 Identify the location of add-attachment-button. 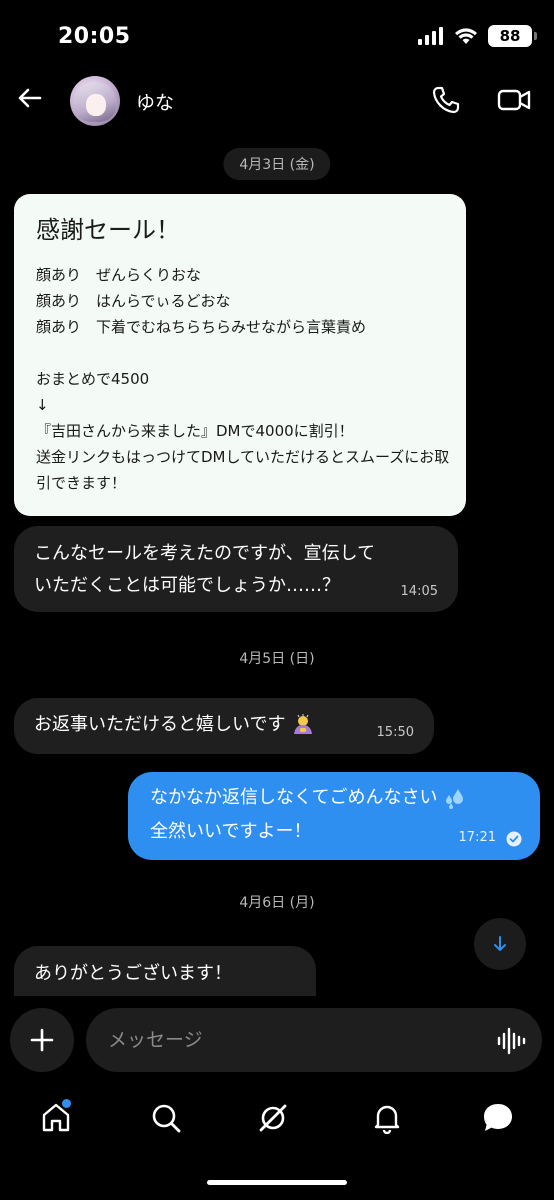
(42, 1040).